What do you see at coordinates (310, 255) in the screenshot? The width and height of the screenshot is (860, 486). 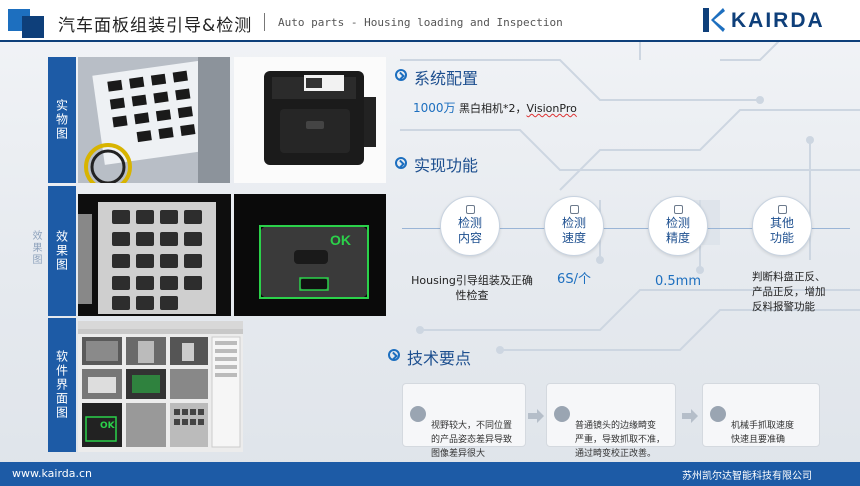 I see `photo-effect-ok: OK` at bounding box center [310, 255].